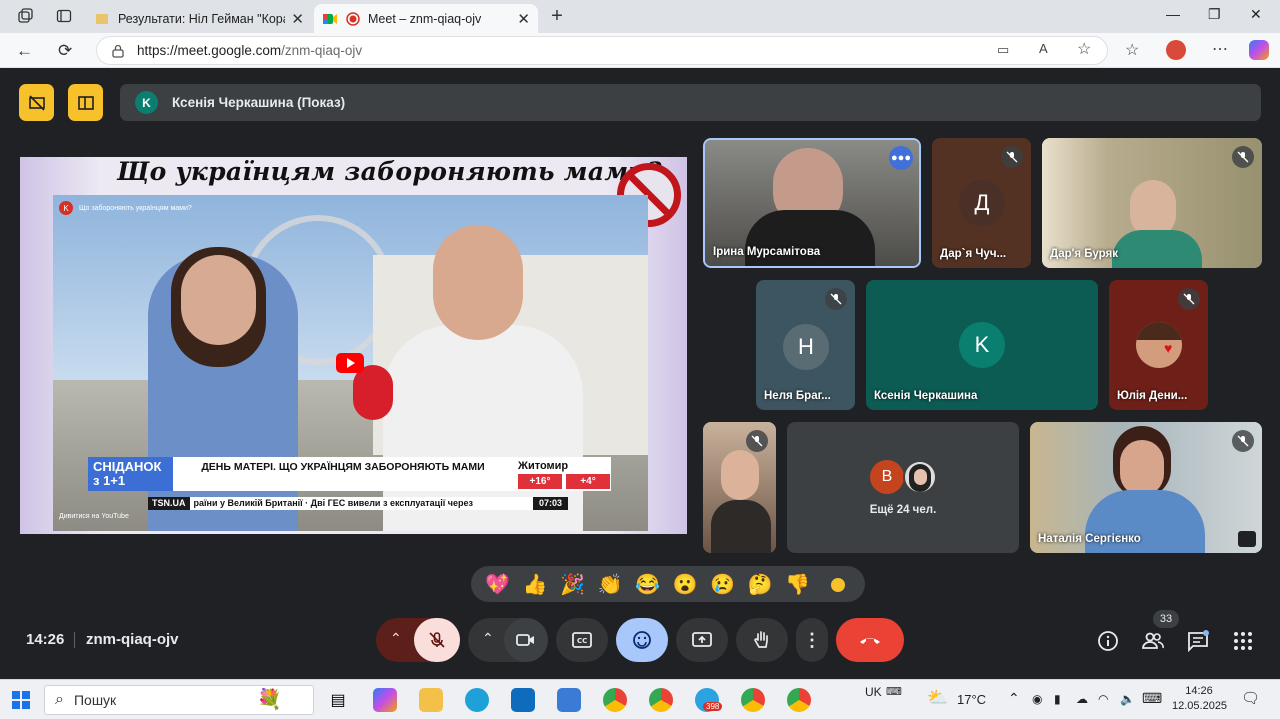 The image size is (1280, 719). What do you see at coordinates (709, 700) in the screenshot?
I see `telegram-icon: 398` at bounding box center [709, 700].